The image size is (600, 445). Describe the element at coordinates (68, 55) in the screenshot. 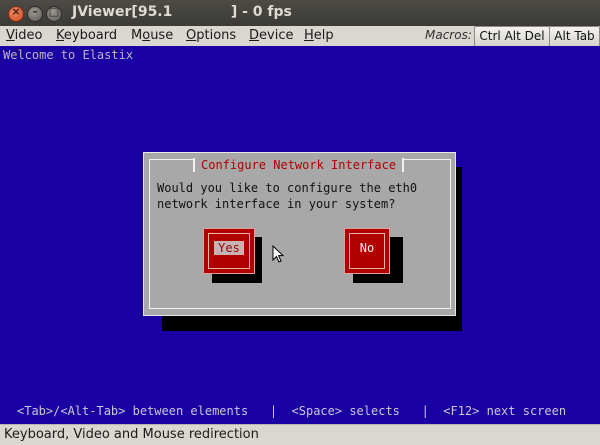

I see `welcome-text: Welcome to Elastix` at that location.